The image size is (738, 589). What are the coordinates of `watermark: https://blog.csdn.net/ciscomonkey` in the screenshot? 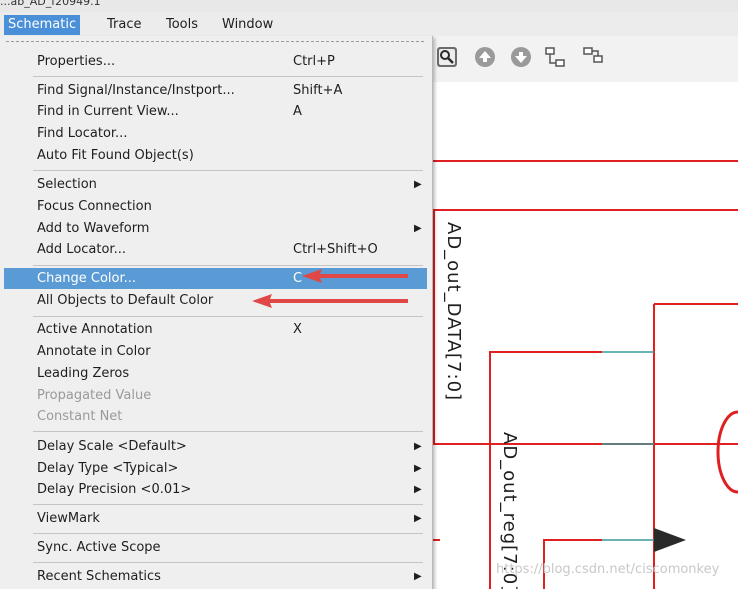 It's located at (608, 569).